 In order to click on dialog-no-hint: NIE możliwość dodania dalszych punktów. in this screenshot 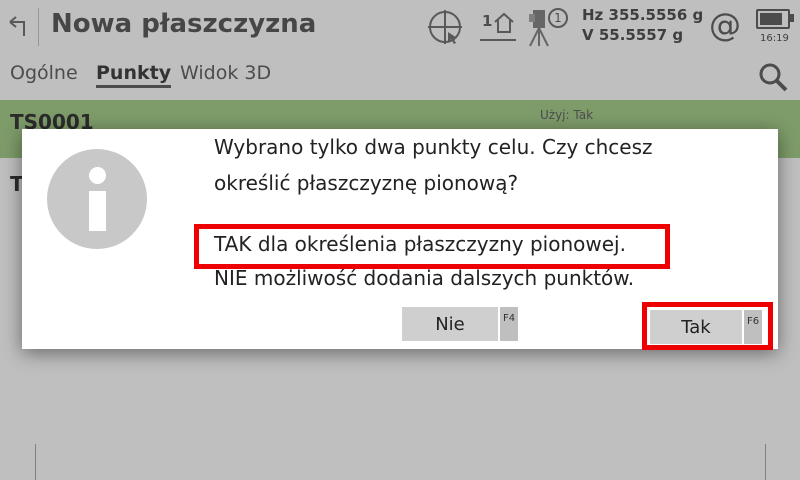, I will do `click(424, 278)`.